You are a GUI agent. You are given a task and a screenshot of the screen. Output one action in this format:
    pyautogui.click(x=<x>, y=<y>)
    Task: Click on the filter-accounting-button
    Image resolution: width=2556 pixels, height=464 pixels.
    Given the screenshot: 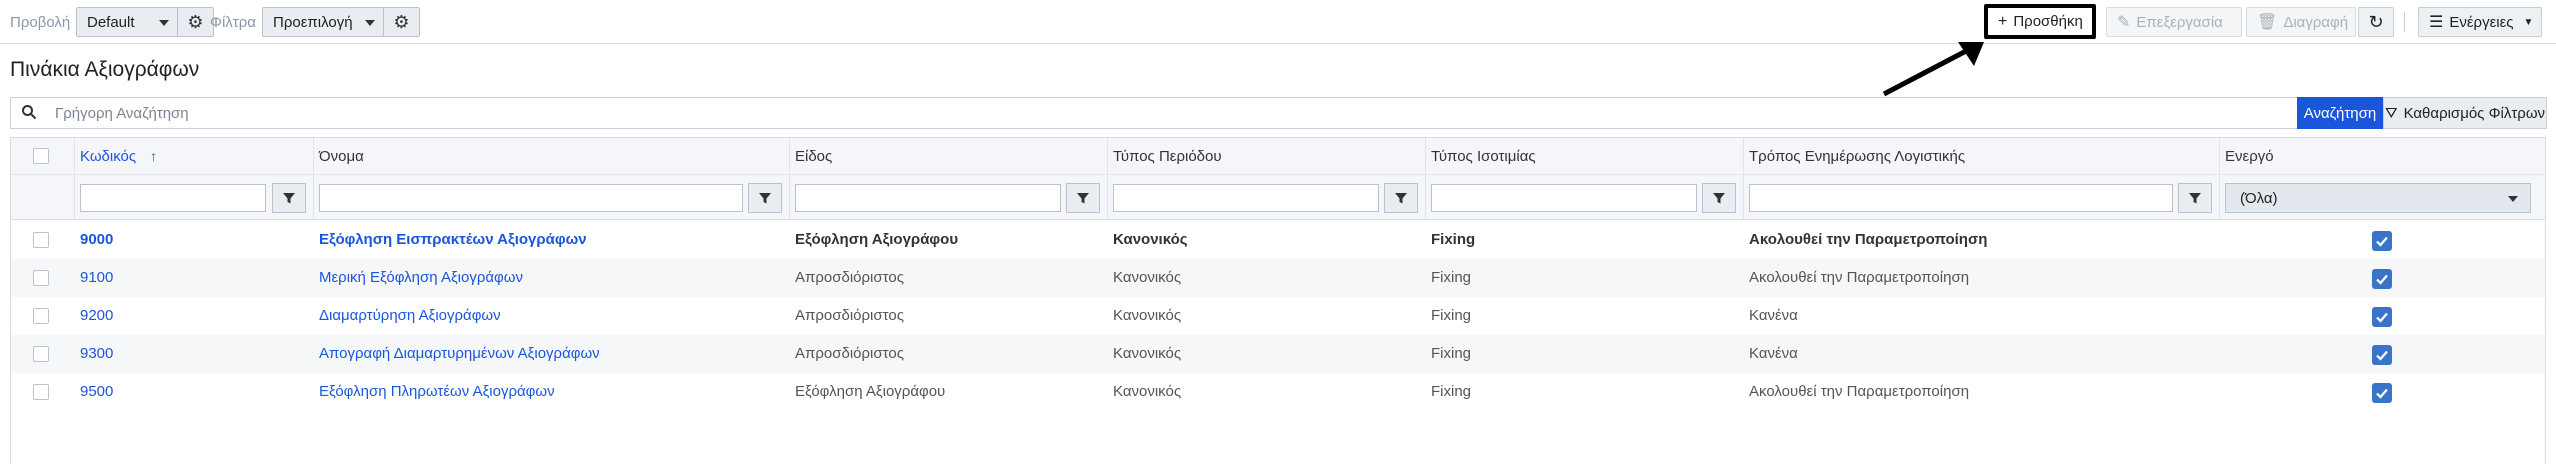 What is the action you would take?
    pyautogui.click(x=2195, y=198)
    